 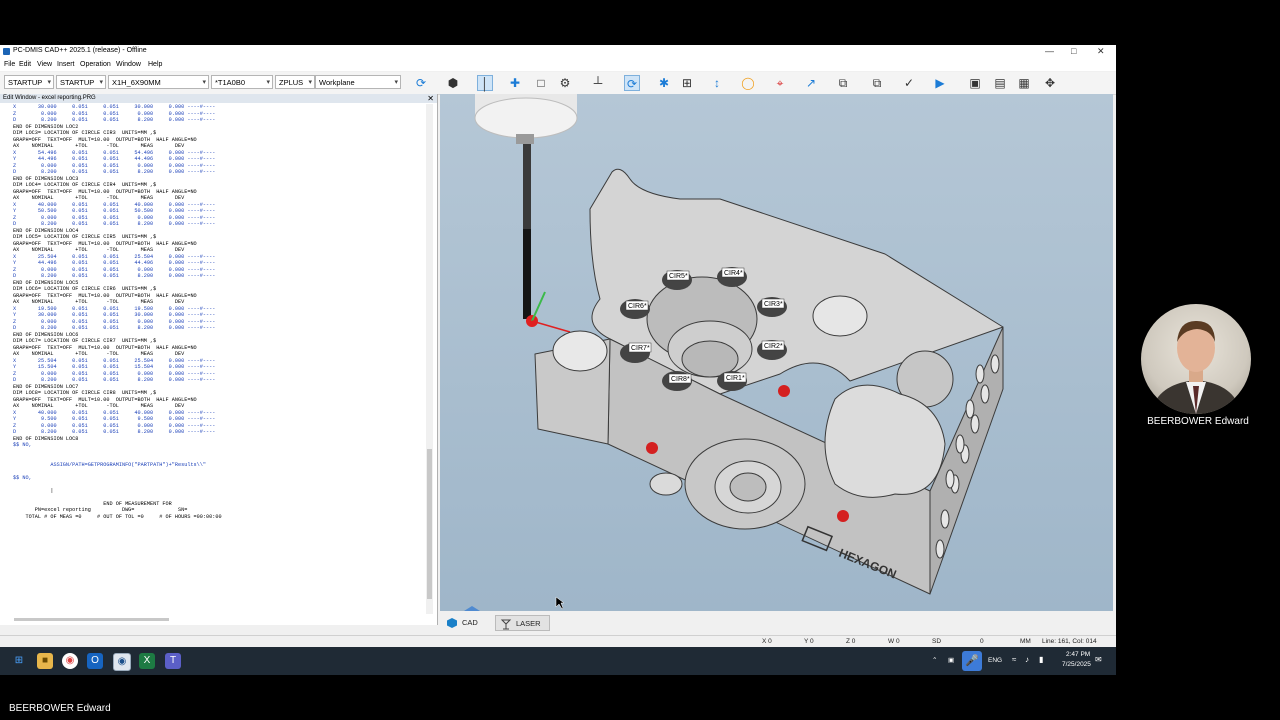 I want to click on participant-name: BEERBOWER Edward, so click(x=60, y=708).